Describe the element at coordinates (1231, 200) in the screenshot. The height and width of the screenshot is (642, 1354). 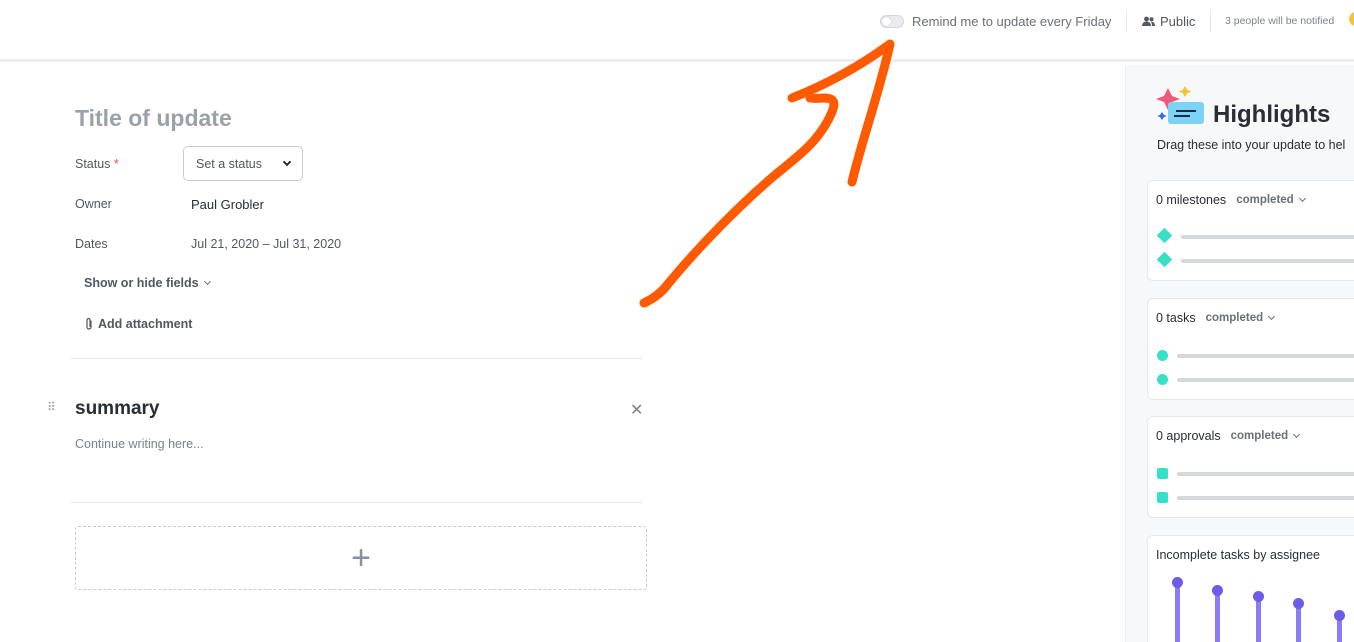
I see `card-header: 0 milestones completed` at that location.